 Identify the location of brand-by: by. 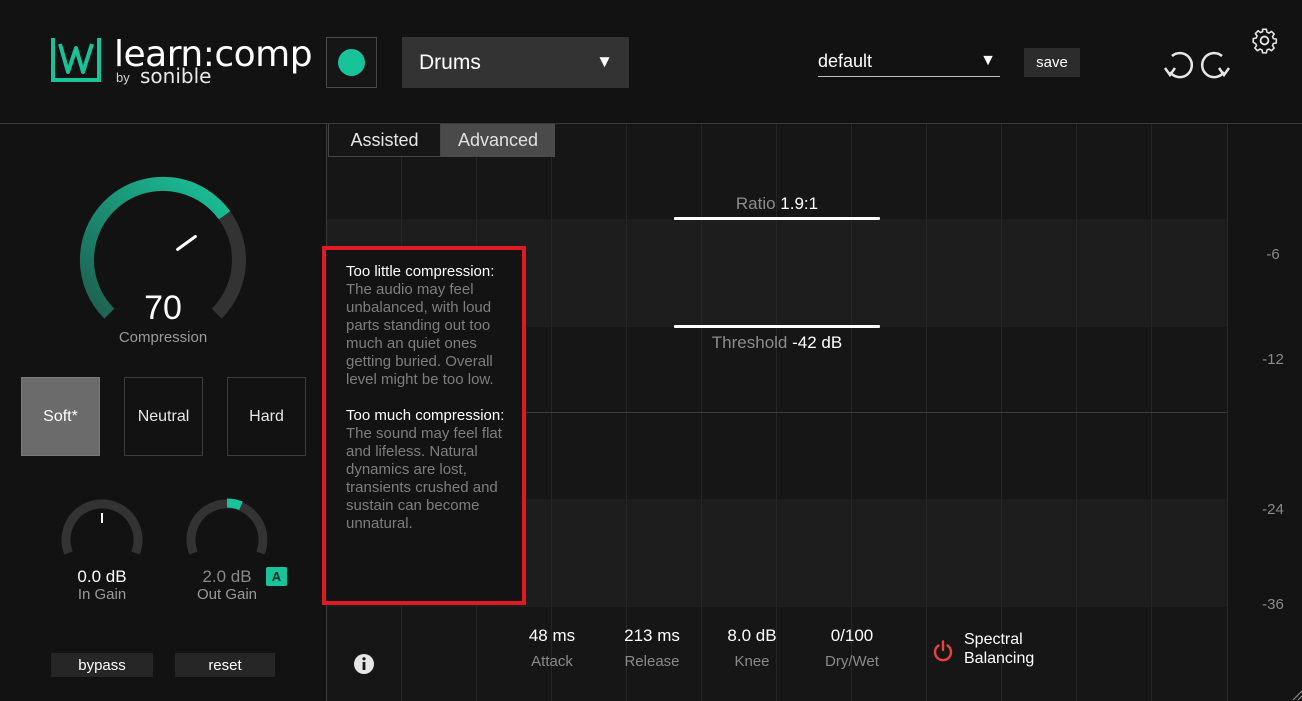
(123, 77).